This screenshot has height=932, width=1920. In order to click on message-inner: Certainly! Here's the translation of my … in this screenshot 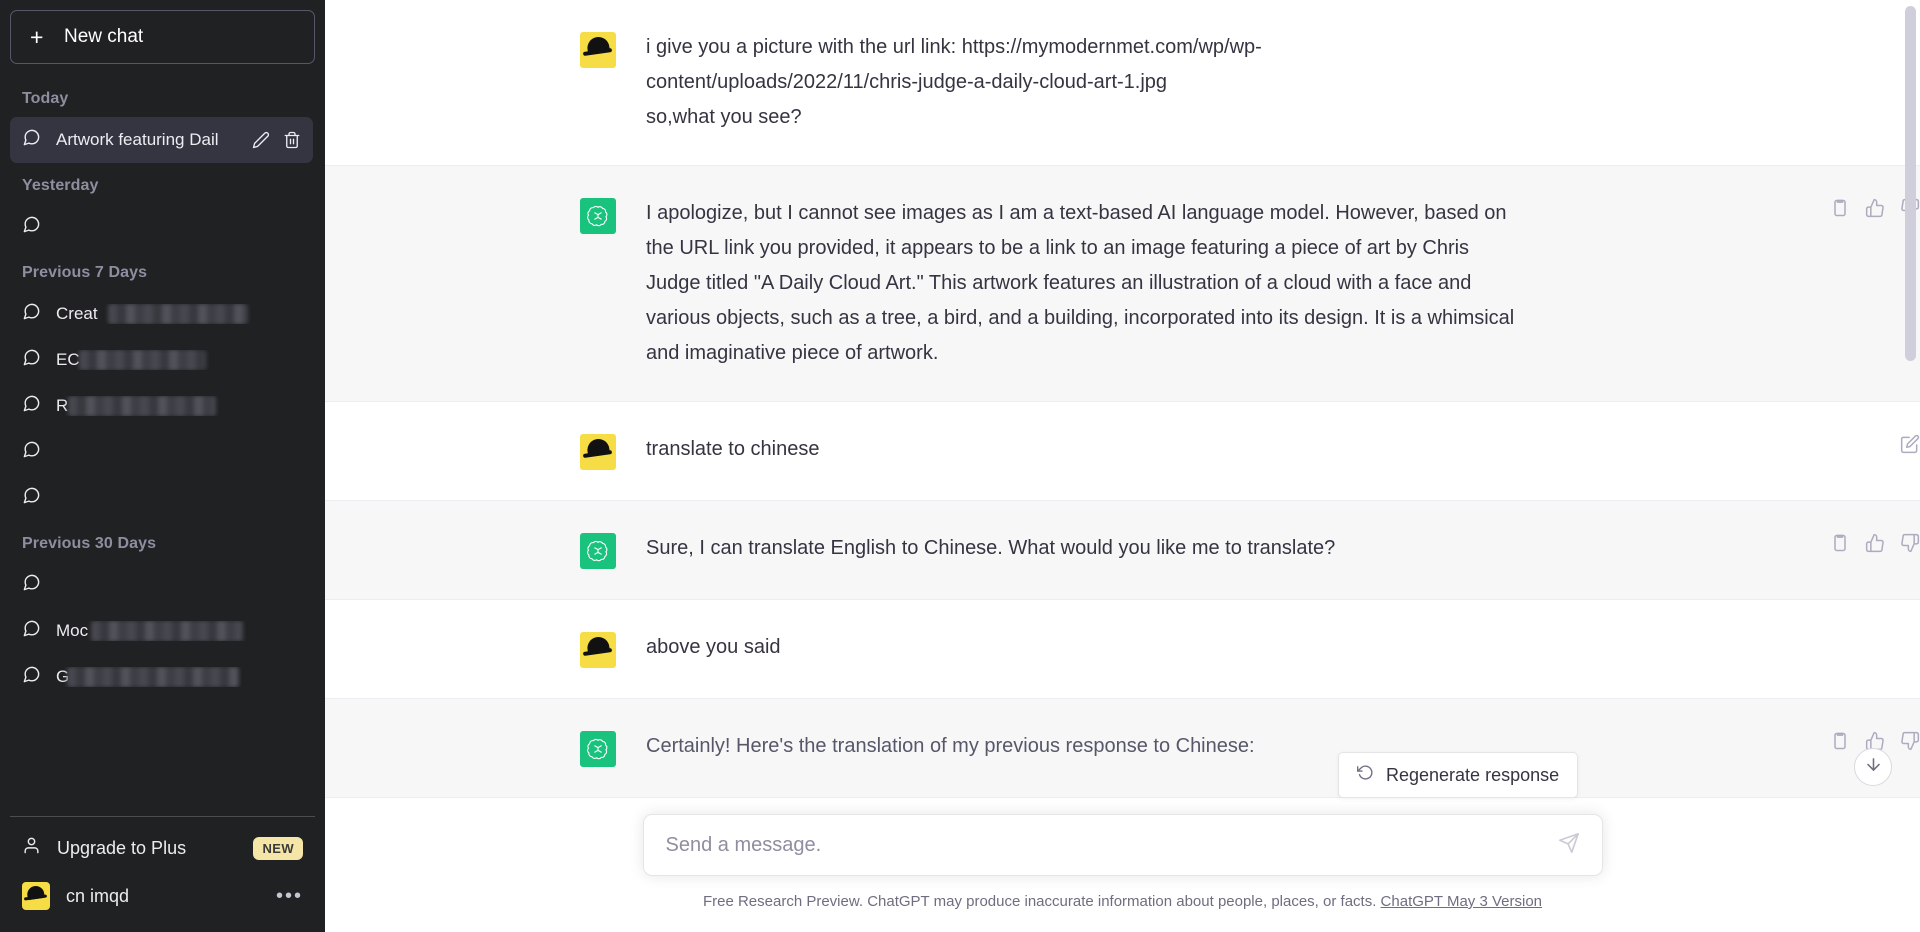, I will do `click(1122, 748)`.